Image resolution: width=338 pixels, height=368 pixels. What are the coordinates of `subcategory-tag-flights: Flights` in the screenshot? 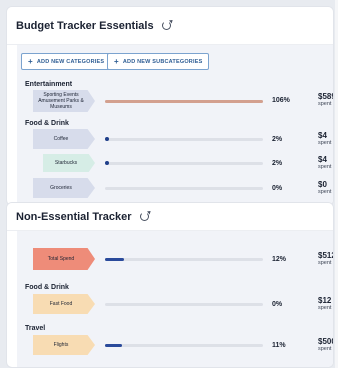 It's located at (64, 345).